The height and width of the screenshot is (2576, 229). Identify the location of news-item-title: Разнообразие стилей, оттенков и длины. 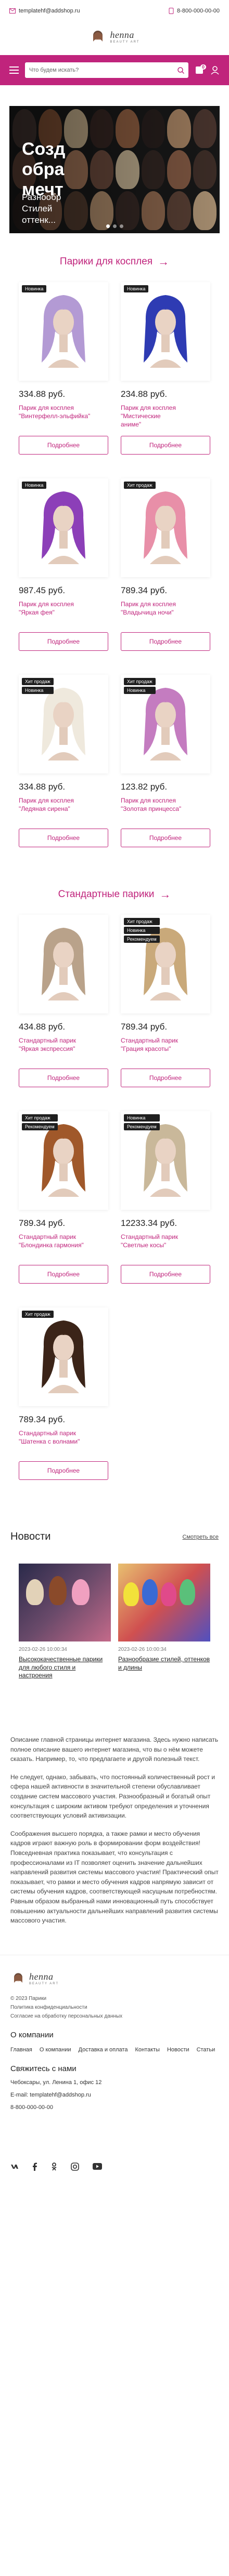
(164, 1664).